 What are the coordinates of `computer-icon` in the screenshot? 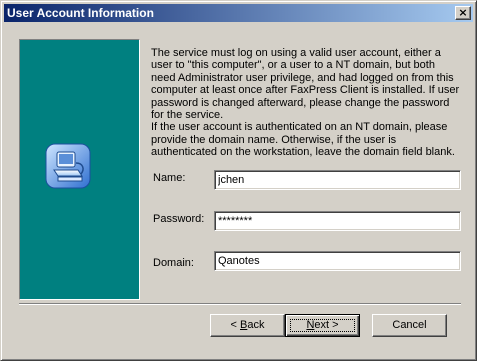 It's located at (68, 166).